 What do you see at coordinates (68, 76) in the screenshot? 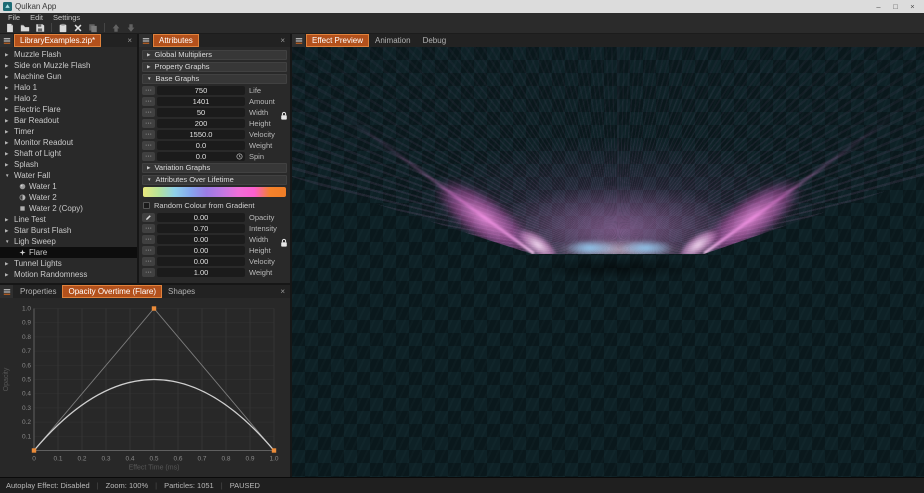
I see `tree-item: ▶ Machine Gun` at bounding box center [68, 76].